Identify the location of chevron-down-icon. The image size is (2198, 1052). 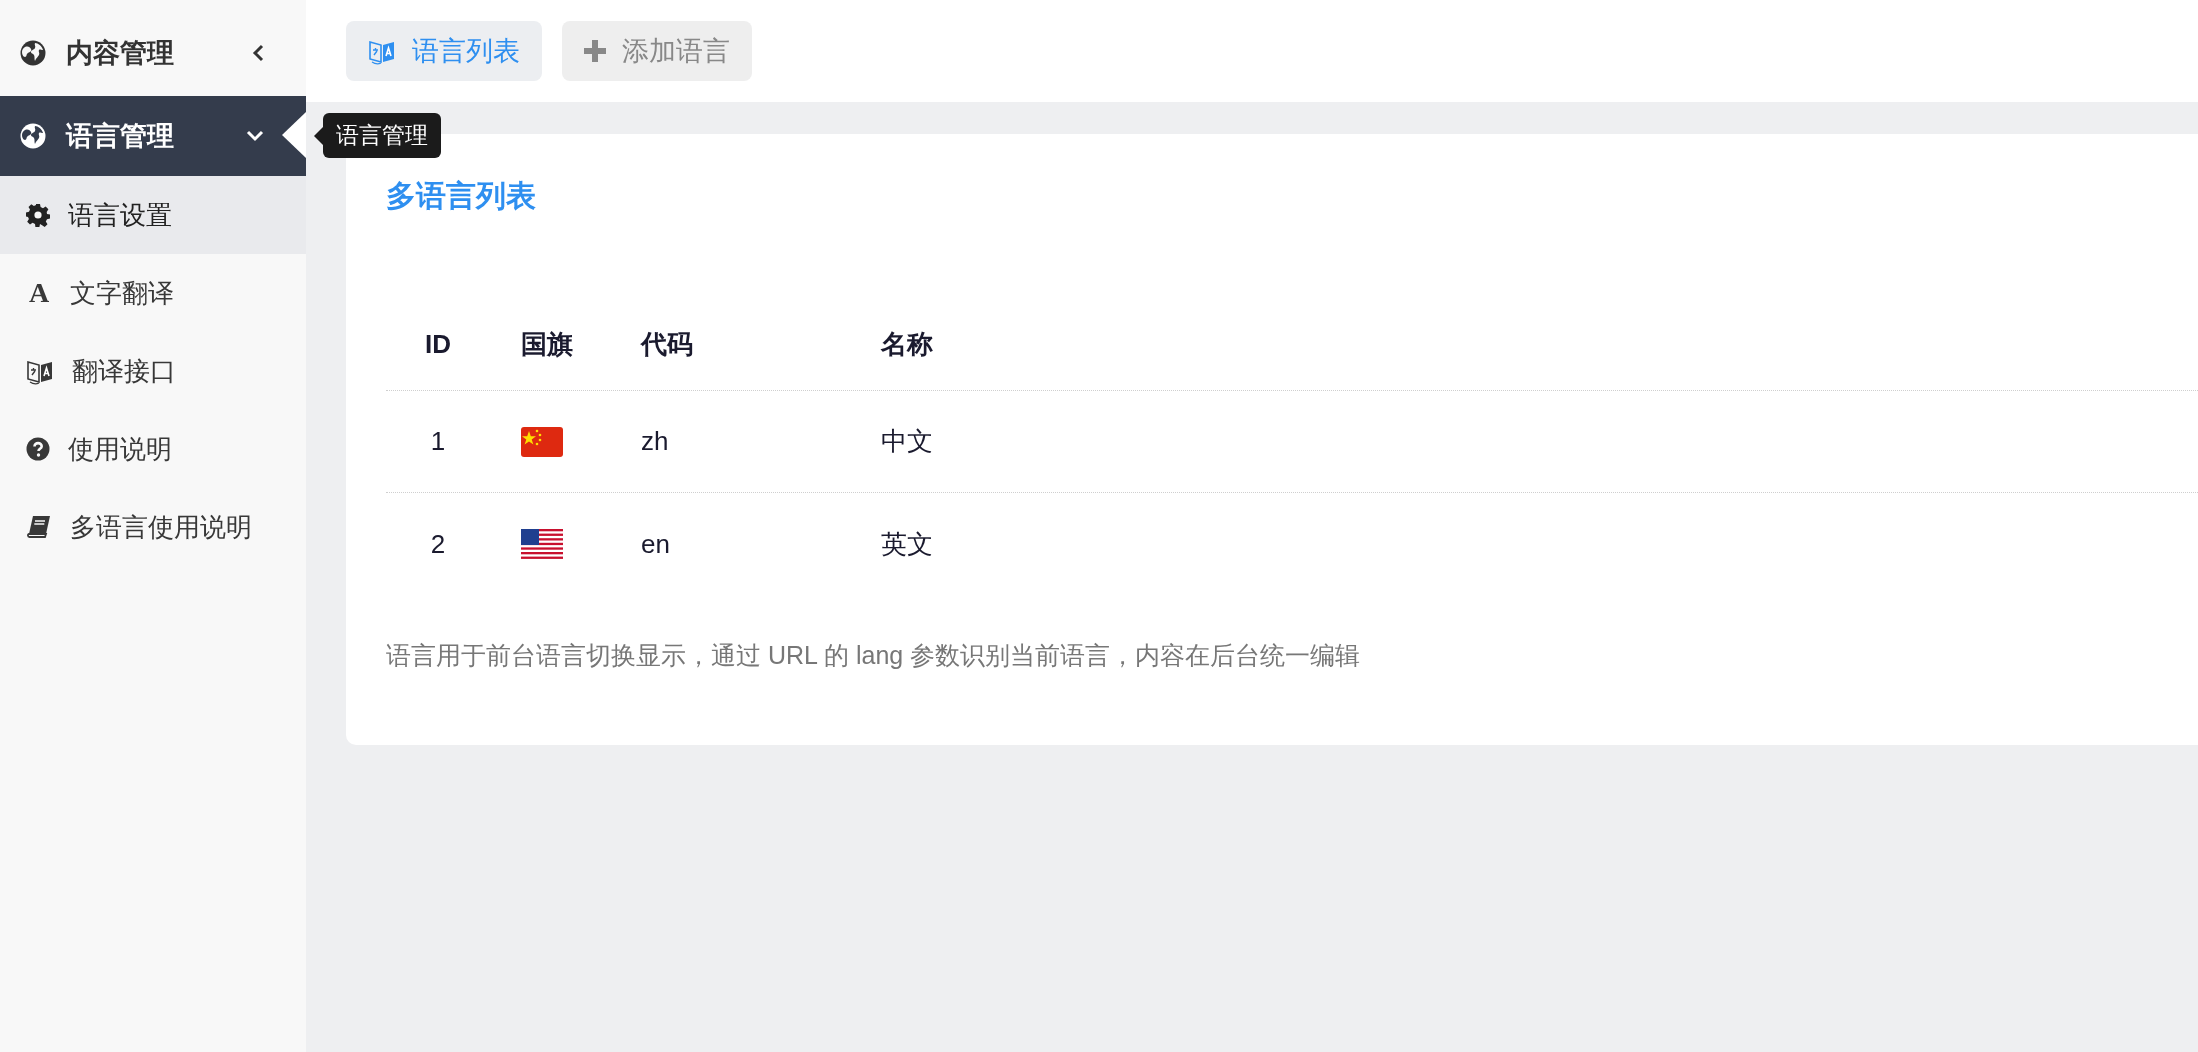
(255, 136).